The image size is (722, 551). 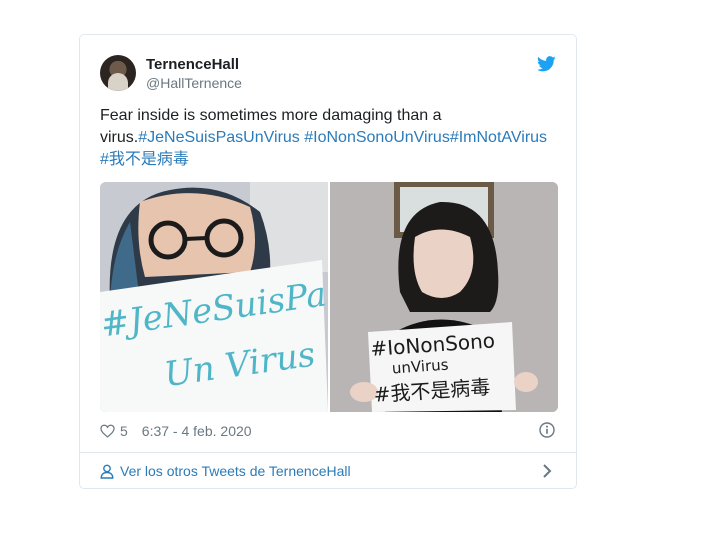 What do you see at coordinates (498, 137) in the screenshot?
I see `hashtag-link: #ImNotAVirus` at bounding box center [498, 137].